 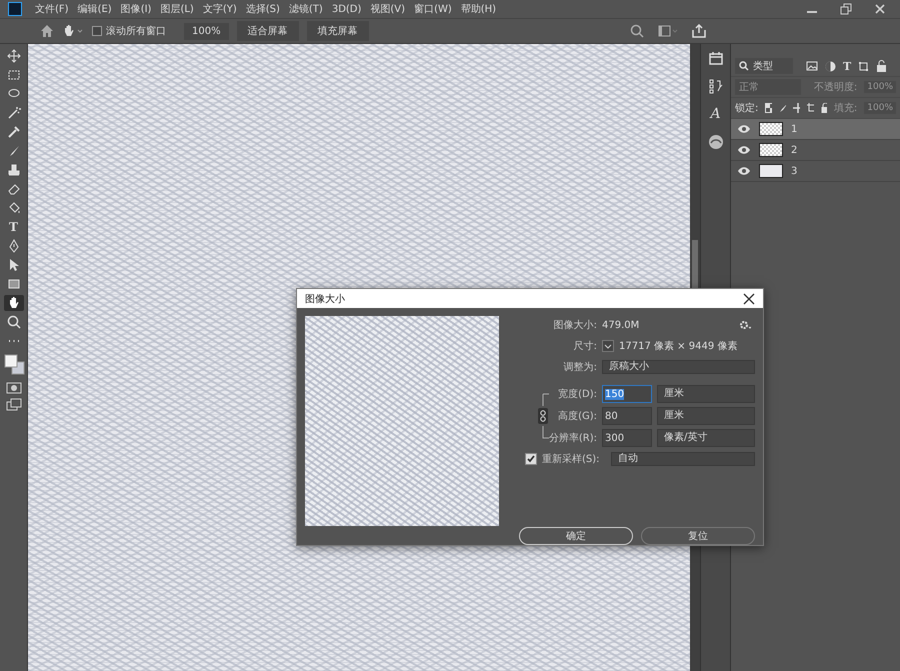 I want to click on opacity-label: 不透明度:, so click(x=836, y=87).